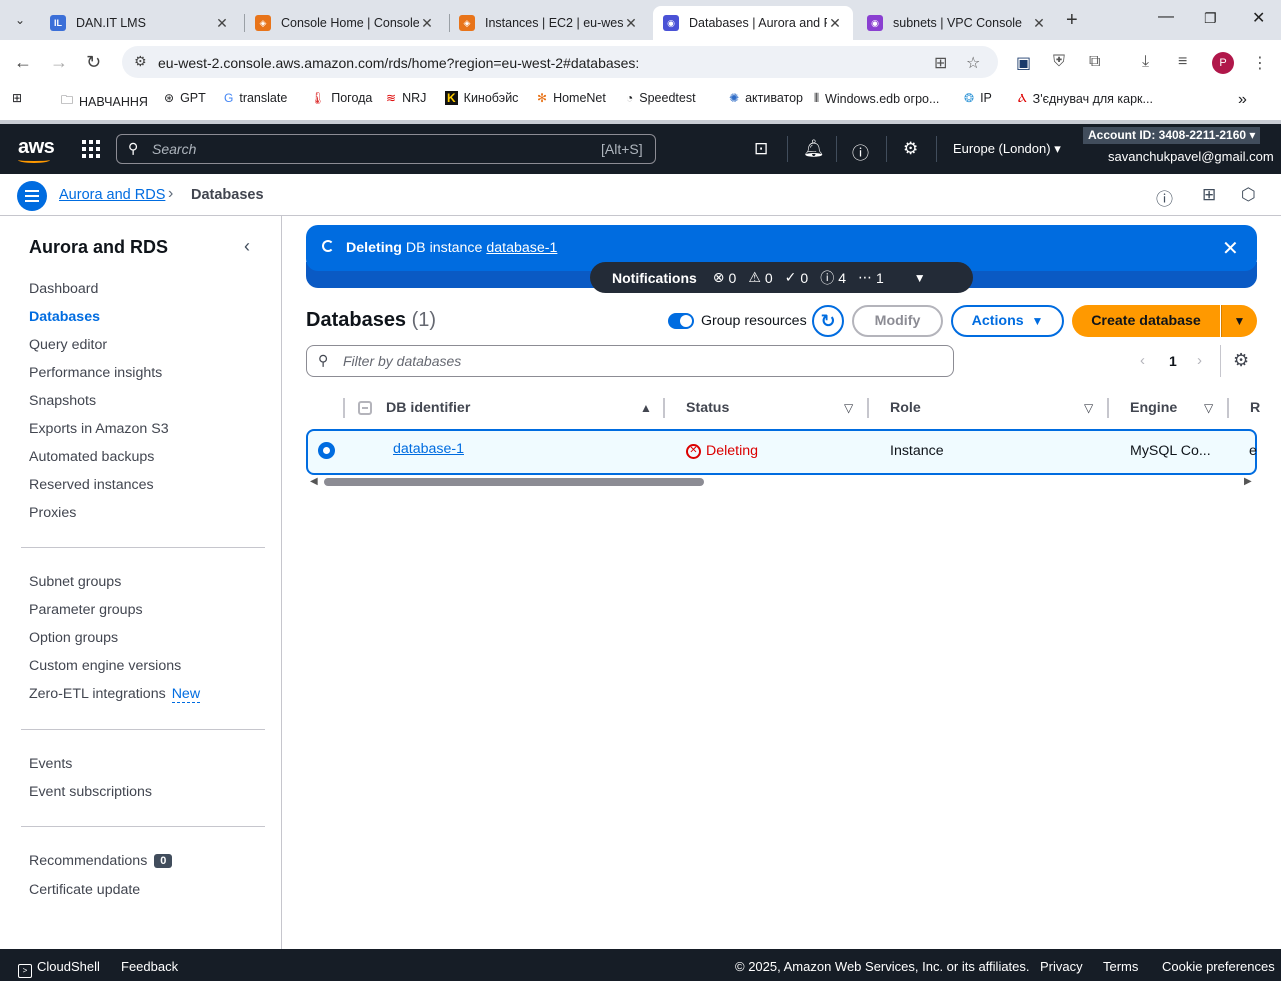 Image resolution: width=1281 pixels, height=981 pixels. What do you see at coordinates (91, 485) in the screenshot?
I see `sidebar-item-reserved-instances: Reserved instances` at bounding box center [91, 485].